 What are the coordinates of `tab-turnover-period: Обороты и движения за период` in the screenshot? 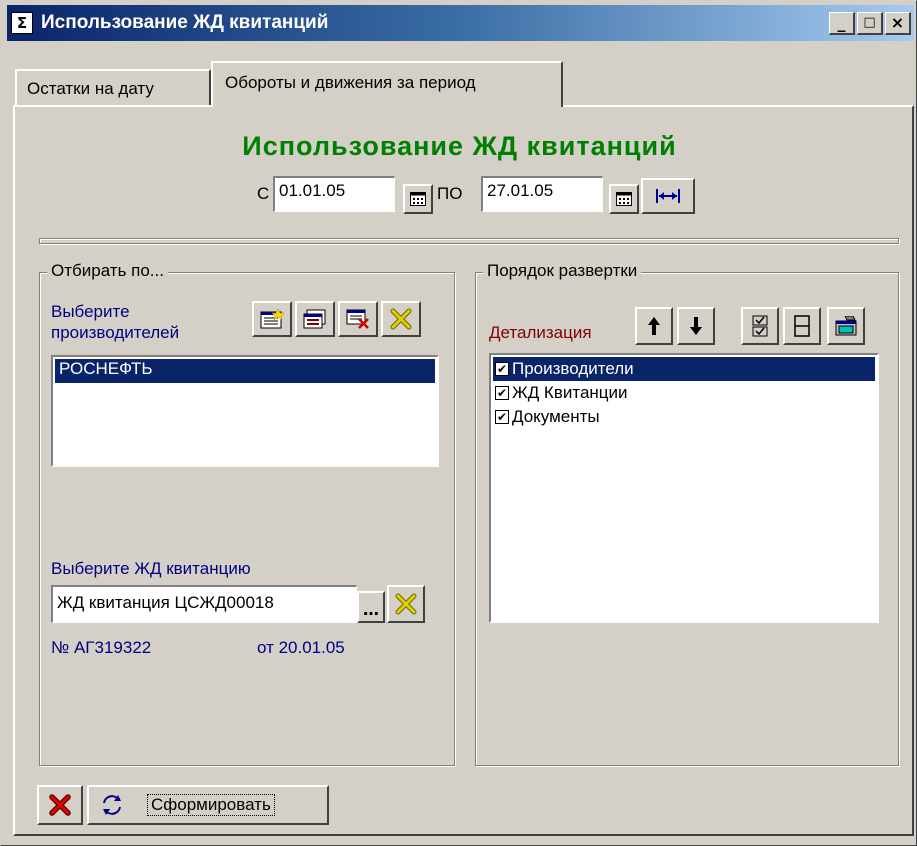 It's located at (387, 84).